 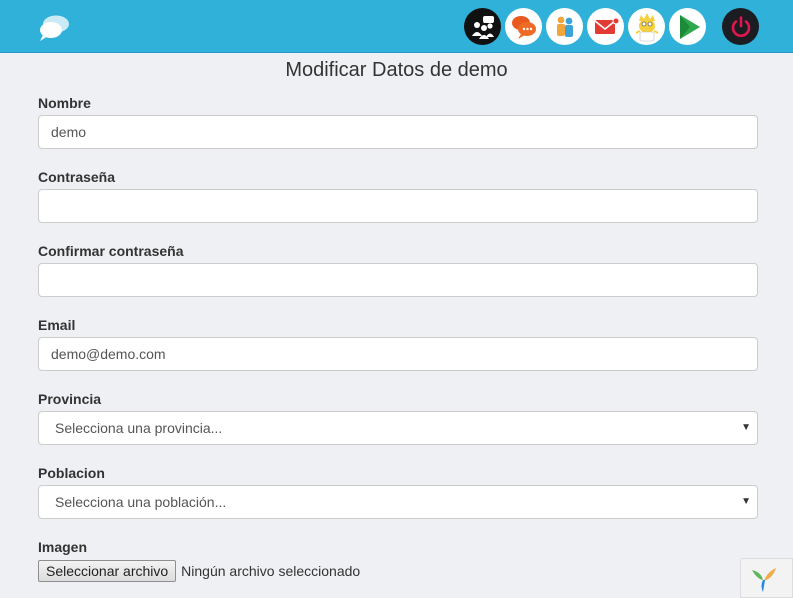 I want to click on yii-debug-badge, so click(x=766, y=578).